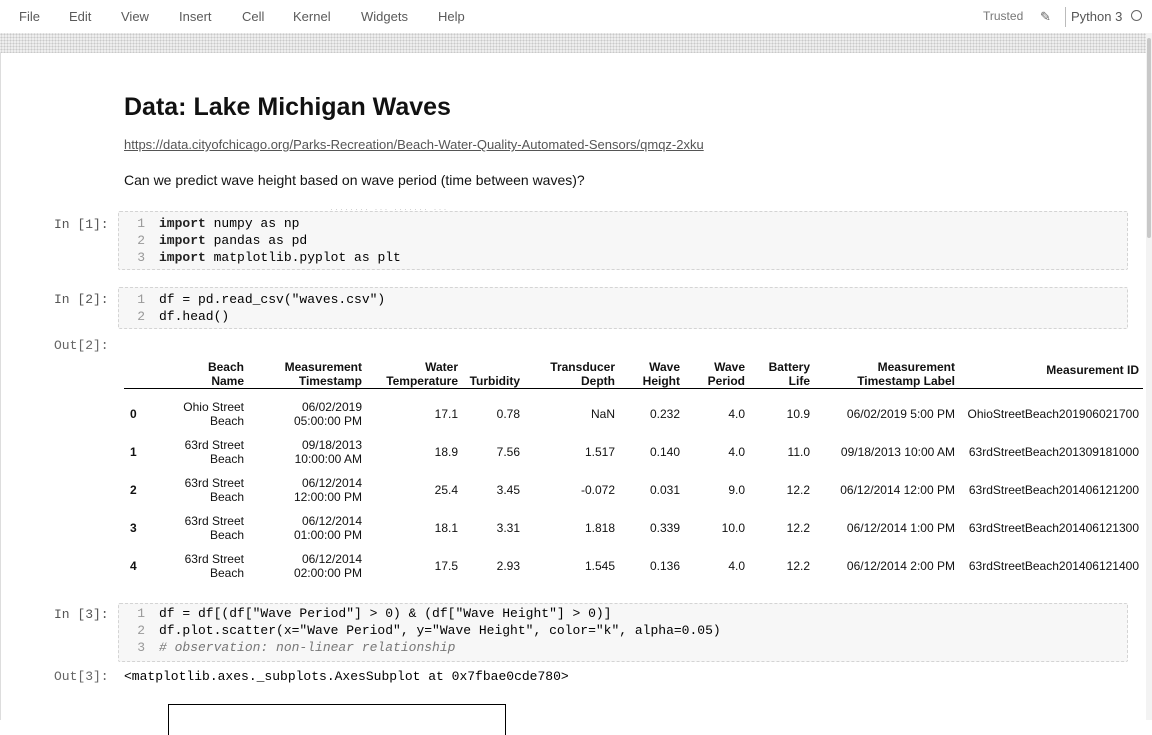 The width and height of the screenshot is (1152, 735). Describe the element at coordinates (508, 528) in the screenshot. I see `table-cell: 3.31` at that location.